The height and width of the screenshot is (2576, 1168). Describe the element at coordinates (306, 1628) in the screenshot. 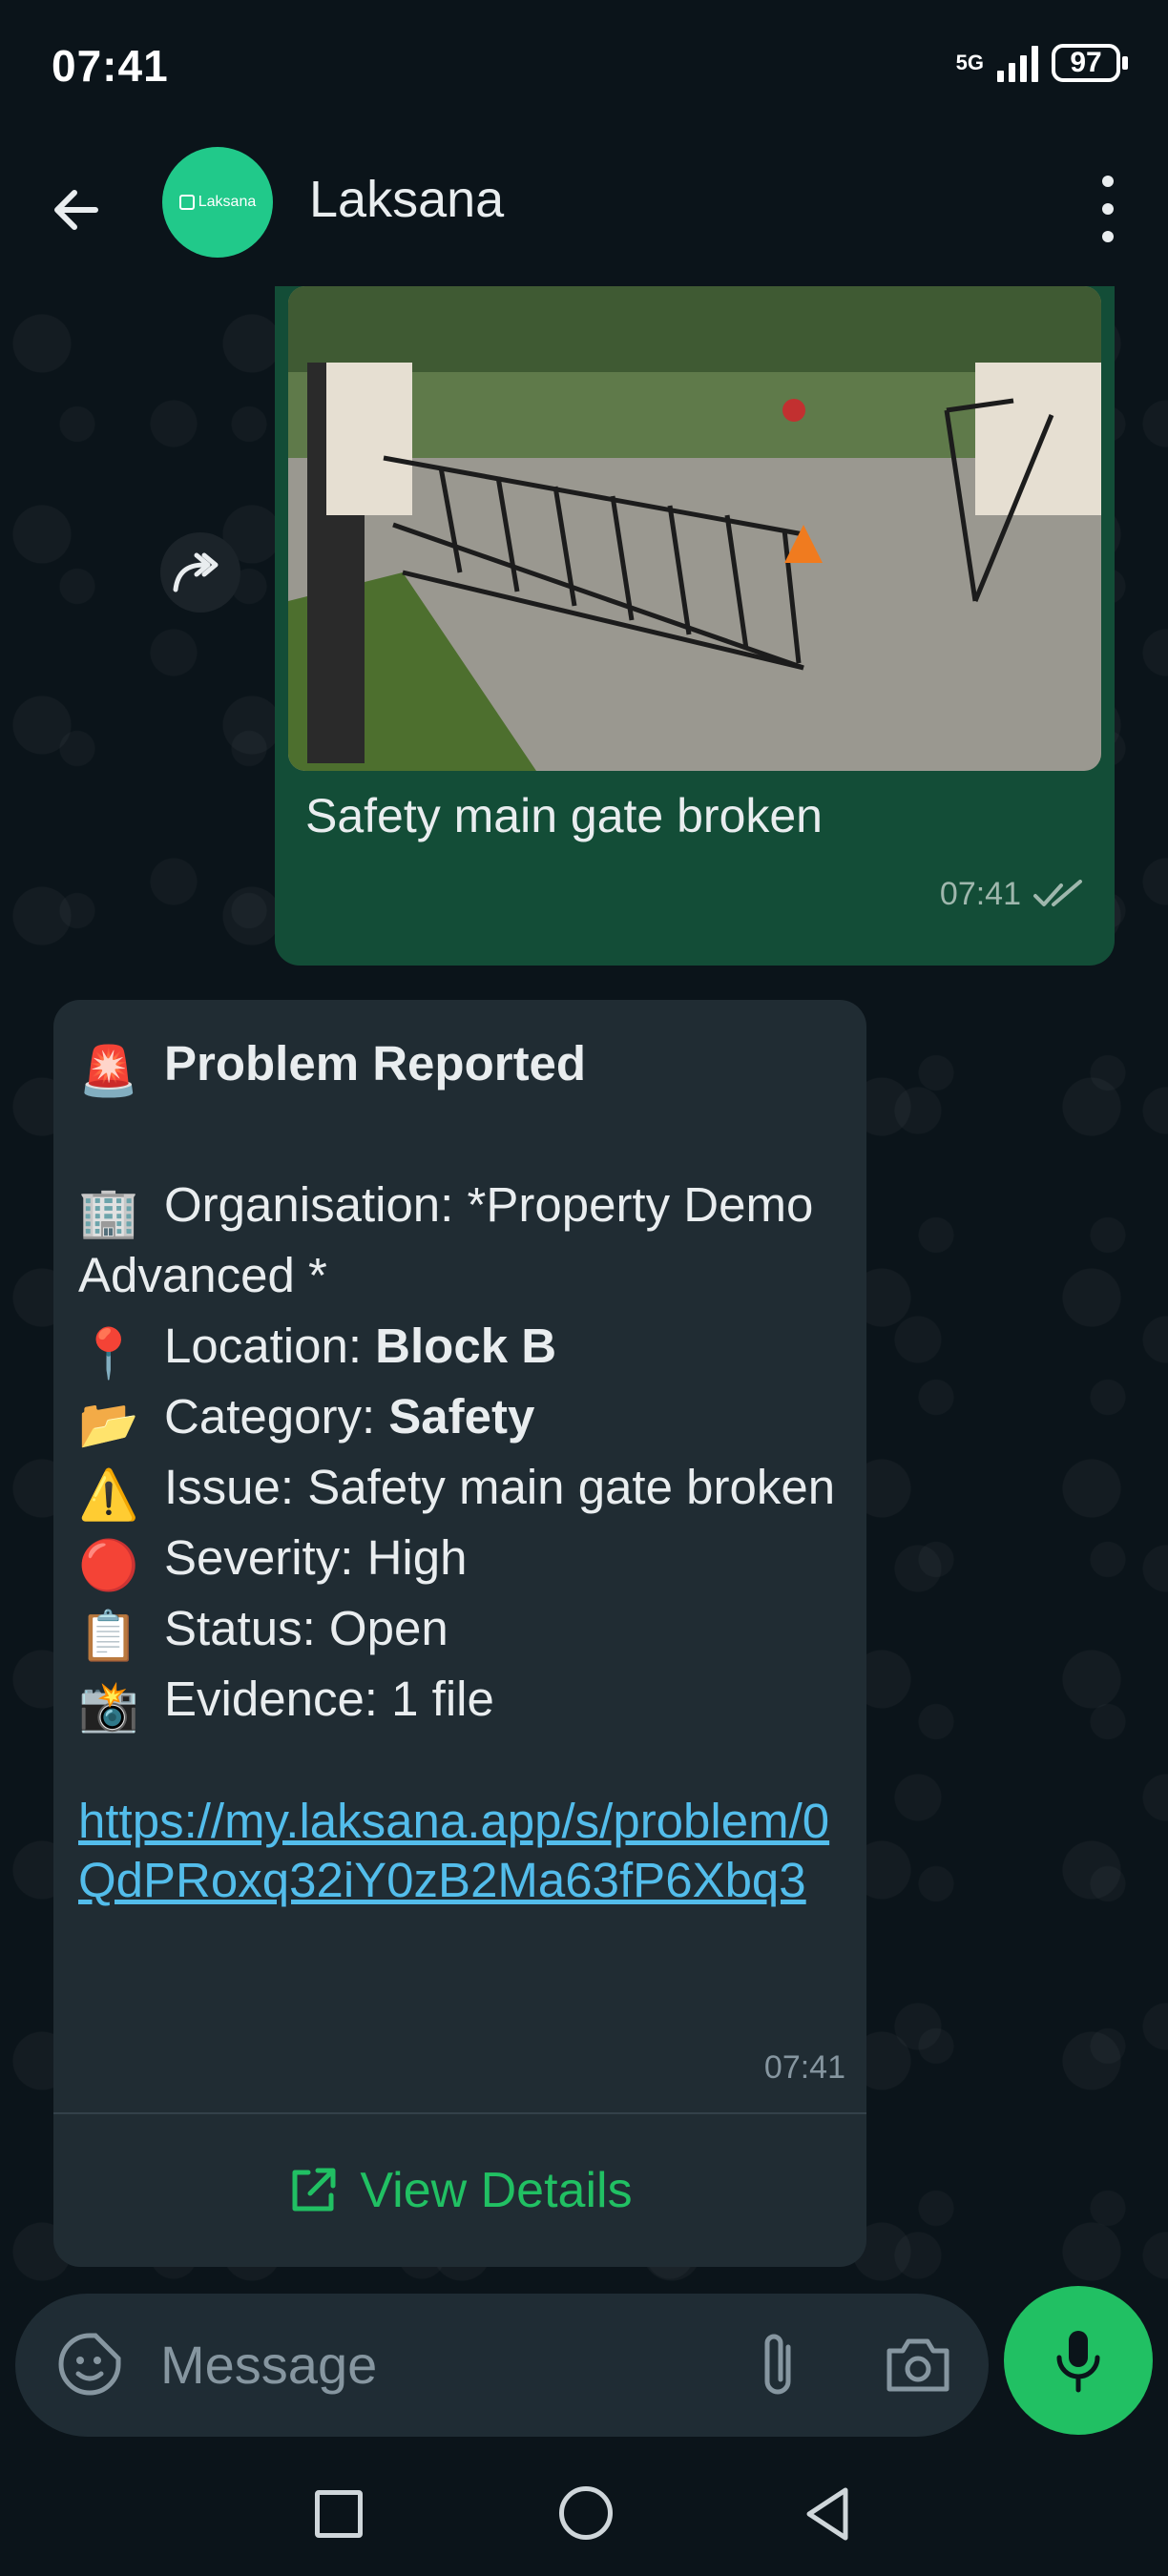

I see `status-text: Status: Open` at that location.